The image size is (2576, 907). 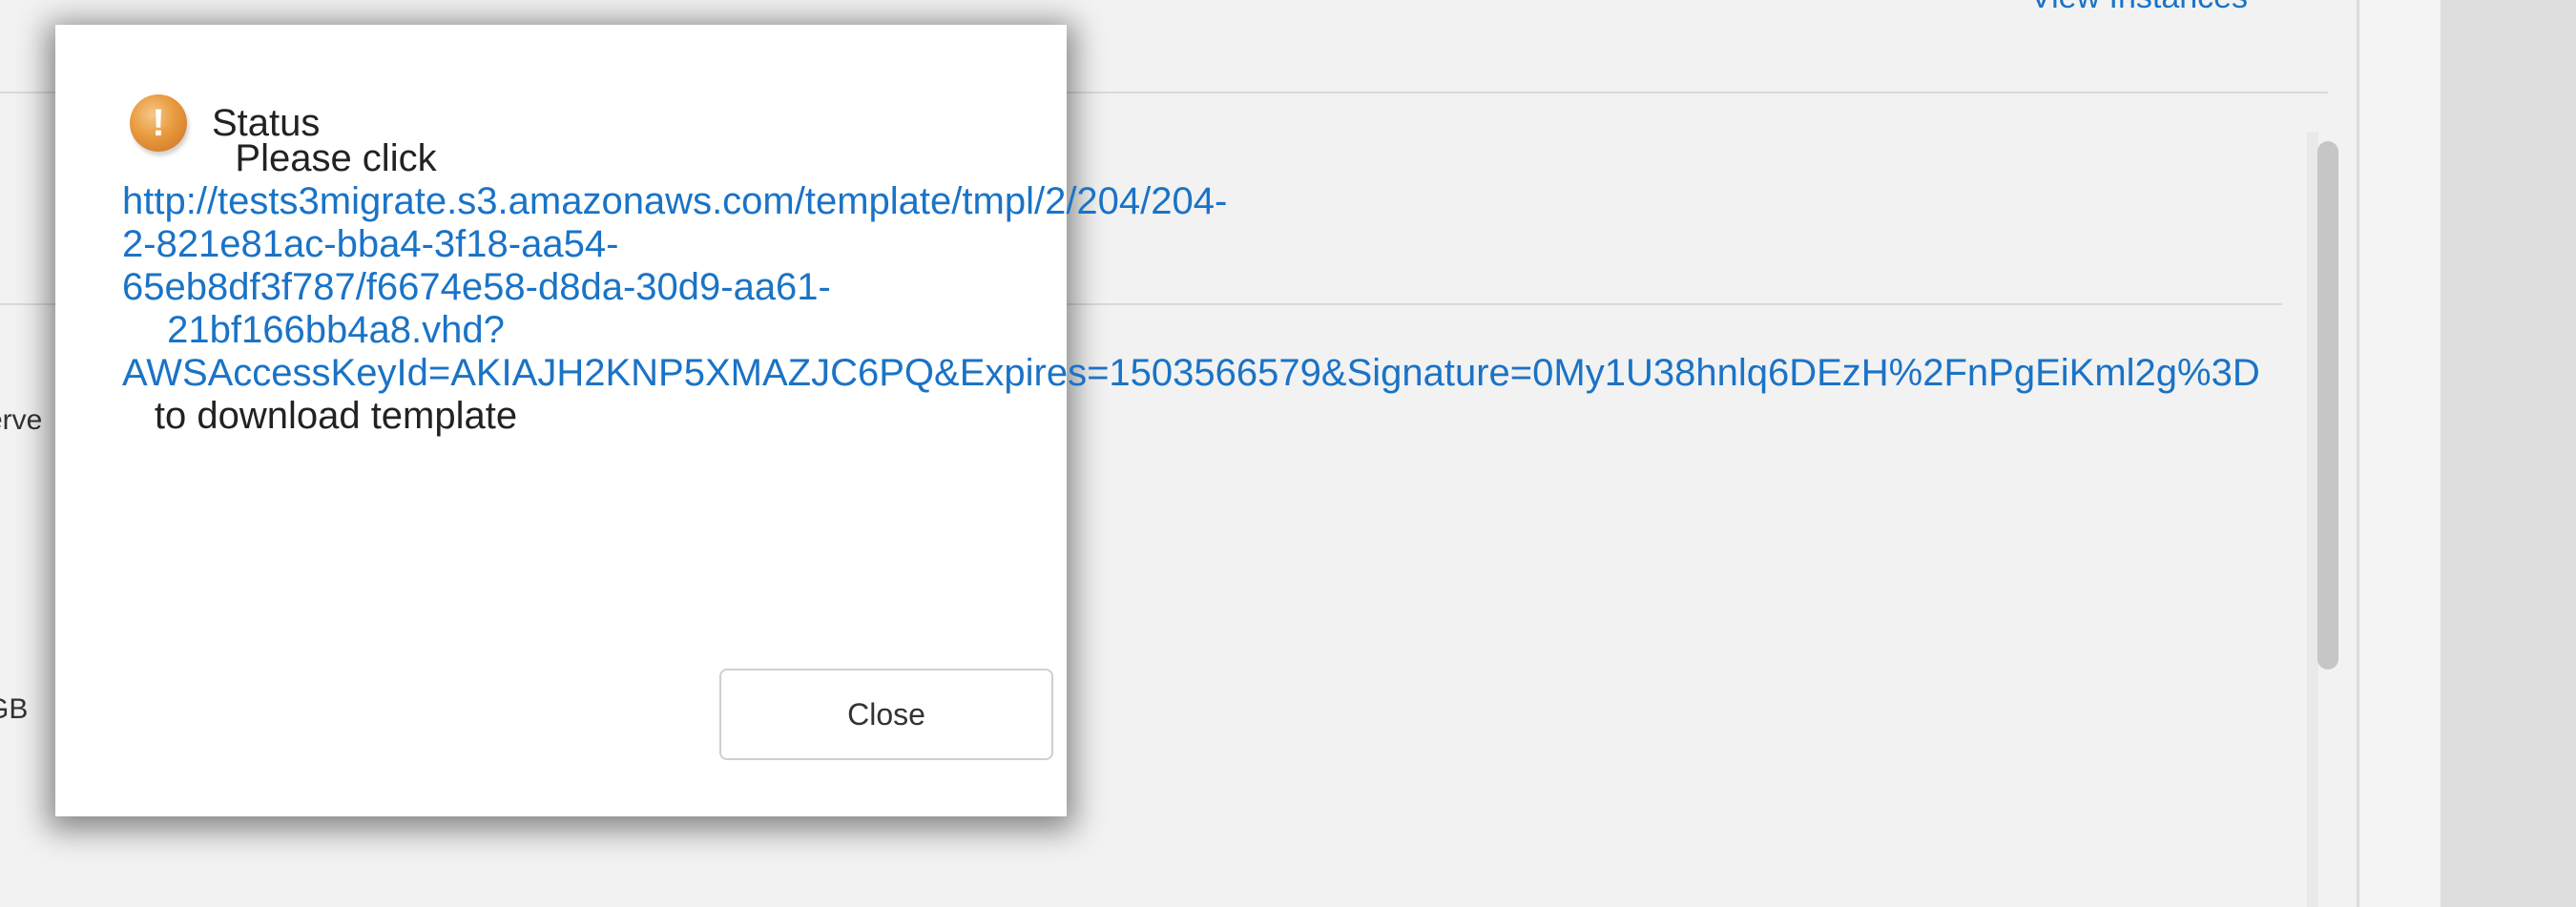 What do you see at coordinates (2327, 405) in the screenshot?
I see `scrollbar` at bounding box center [2327, 405].